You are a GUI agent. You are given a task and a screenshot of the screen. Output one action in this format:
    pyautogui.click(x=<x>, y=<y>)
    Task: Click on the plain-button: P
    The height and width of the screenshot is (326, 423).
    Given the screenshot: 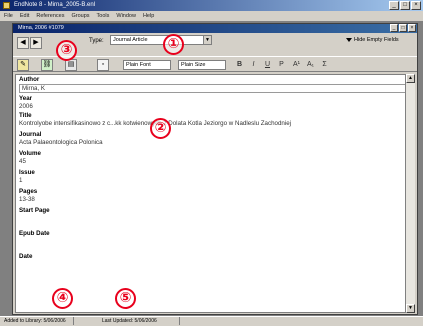 What is the action you would take?
    pyautogui.click(x=281, y=65)
    